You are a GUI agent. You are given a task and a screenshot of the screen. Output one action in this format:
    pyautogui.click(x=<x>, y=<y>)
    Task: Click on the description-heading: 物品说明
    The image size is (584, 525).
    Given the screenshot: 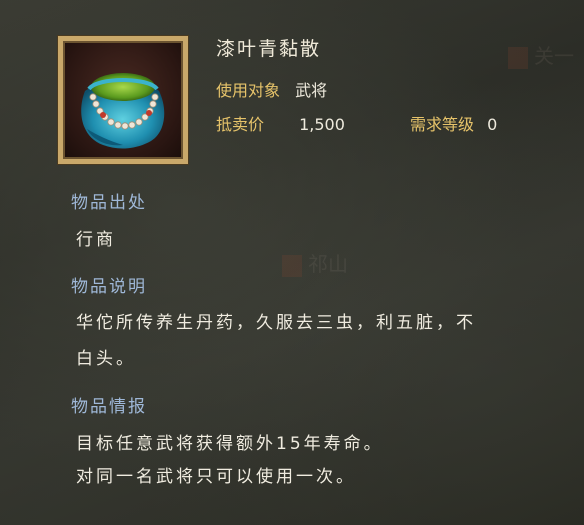 What is the action you would take?
    pyautogui.click(x=109, y=287)
    